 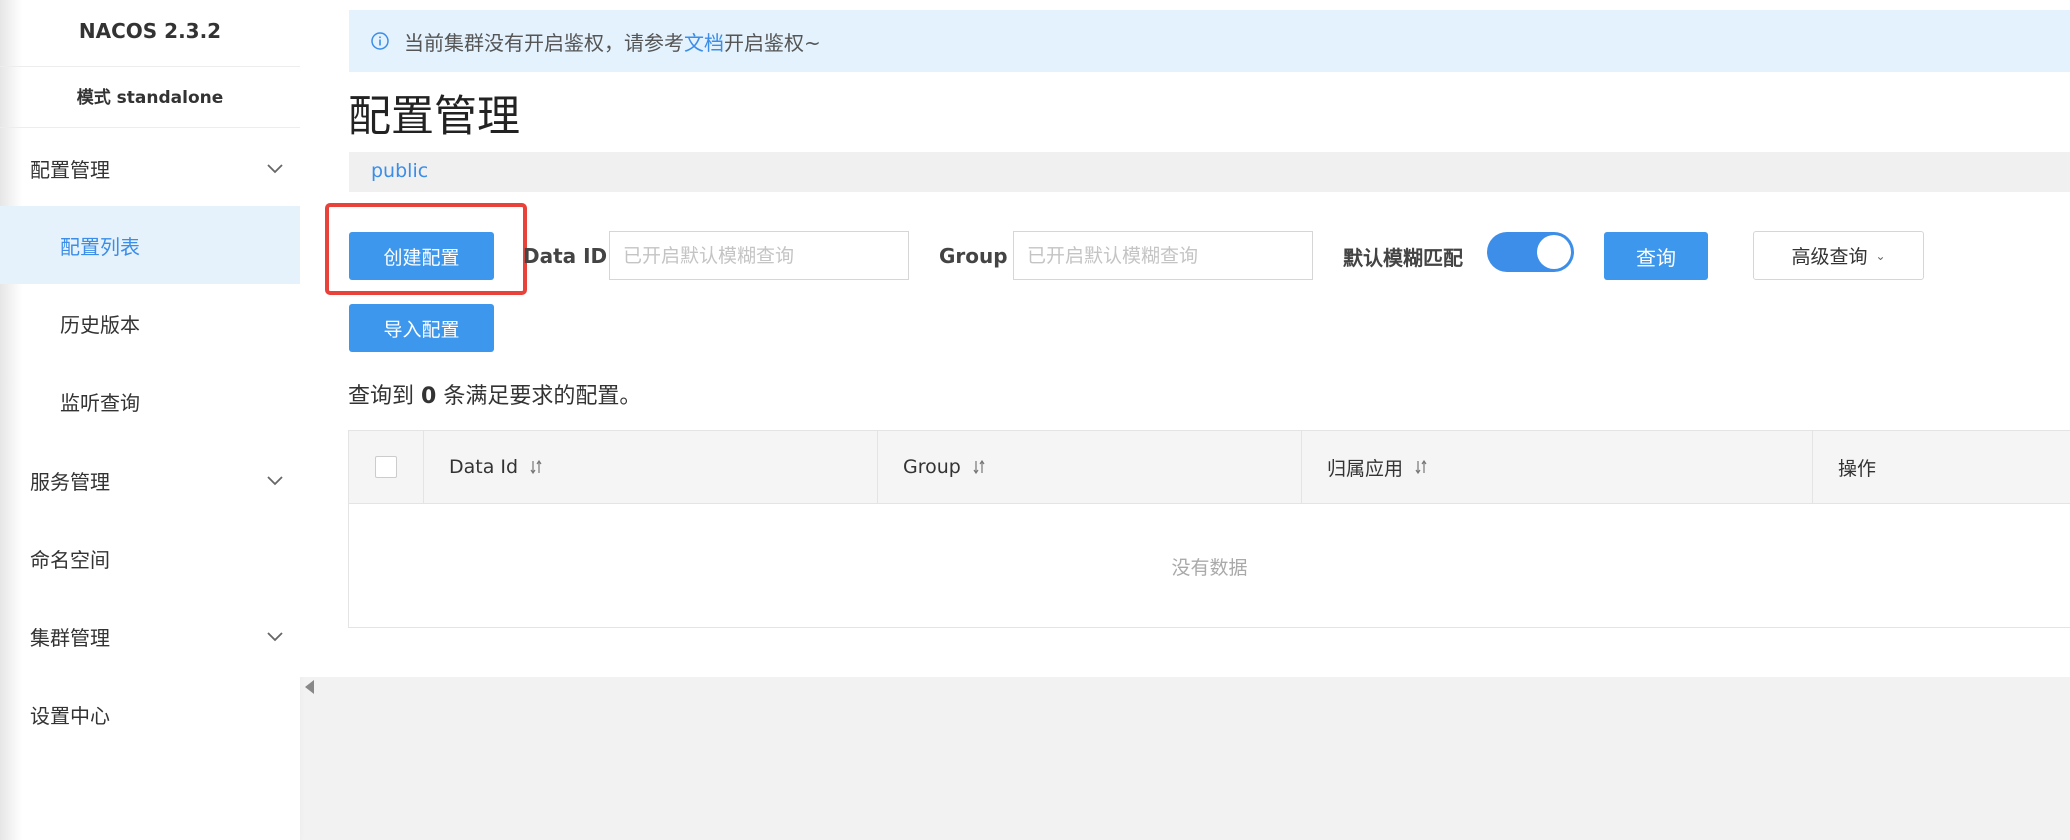 What do you see at coordinates (1090, 467) in the screenshot?
I see `column-group: Group` at bounding box center [1090, 467].